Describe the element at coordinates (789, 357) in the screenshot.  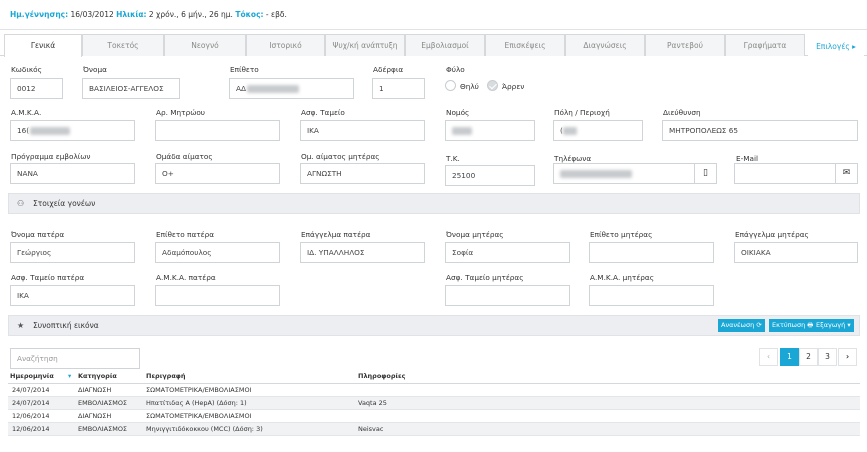
I see `pagination-page-1: 1` at that location.